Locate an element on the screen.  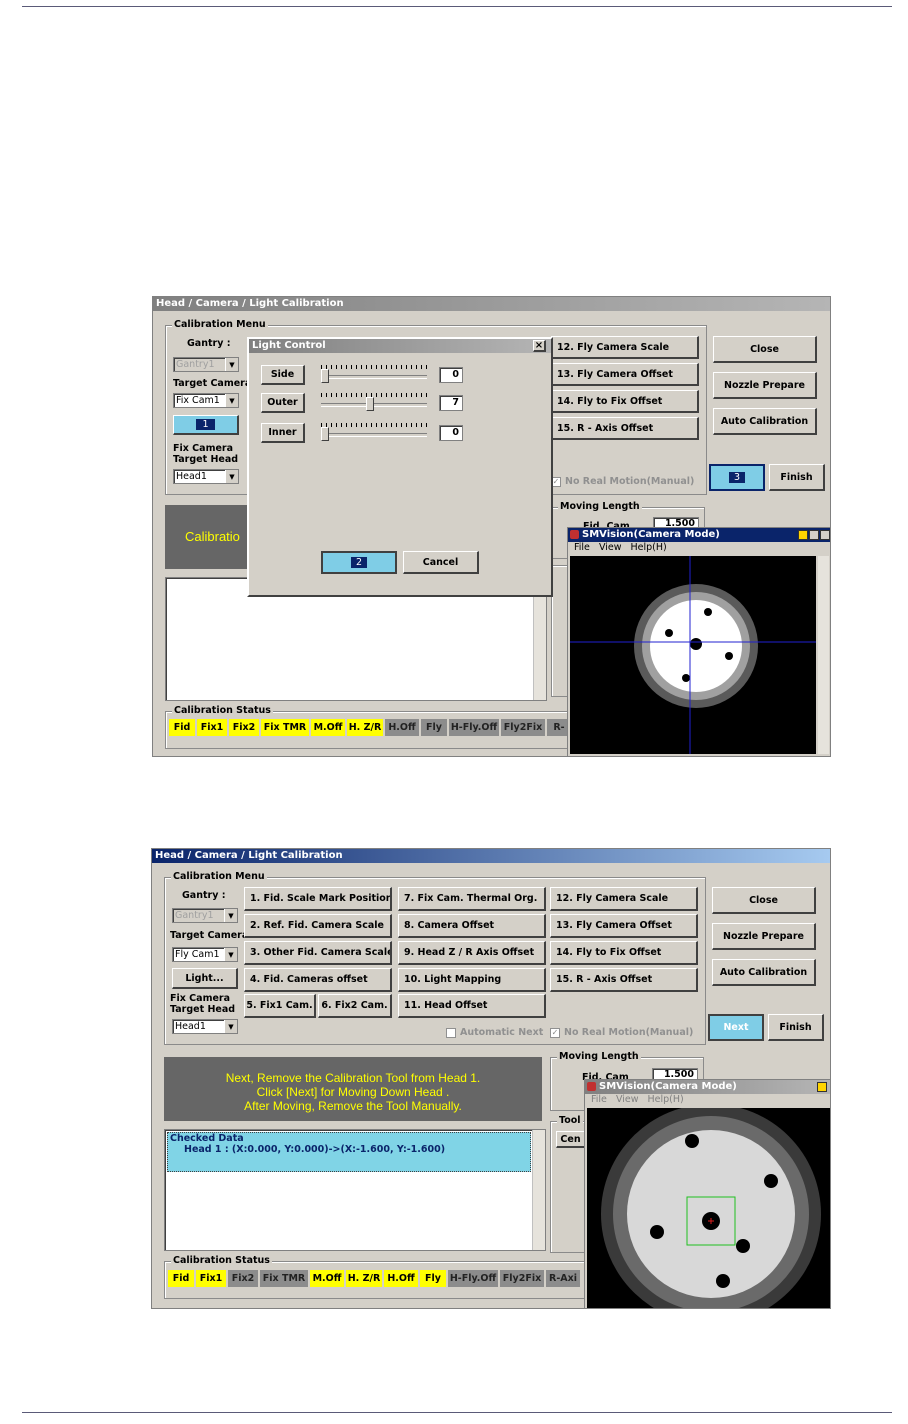
next-button: 3 is located at coordinates (737, 477).